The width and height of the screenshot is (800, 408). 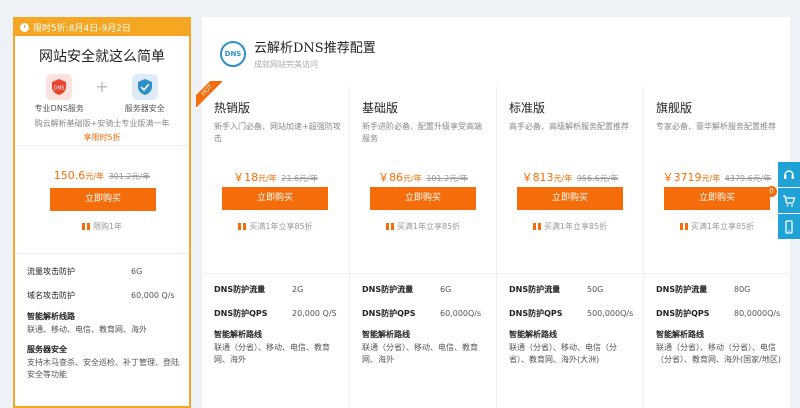 I want to click on plan-desc: 新手入门必备、网站加速+超强防攻击, so click(x=277, y=132).